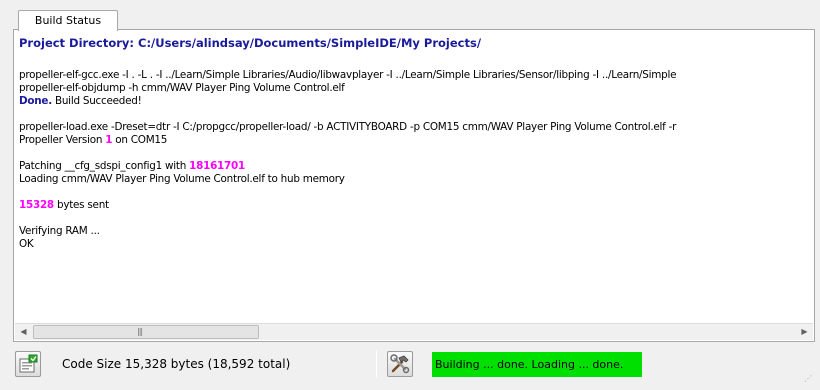  Describe the element at coordinates (61, 140) in the screenshot. I see `version-prefix: Propeller Version` at that location.